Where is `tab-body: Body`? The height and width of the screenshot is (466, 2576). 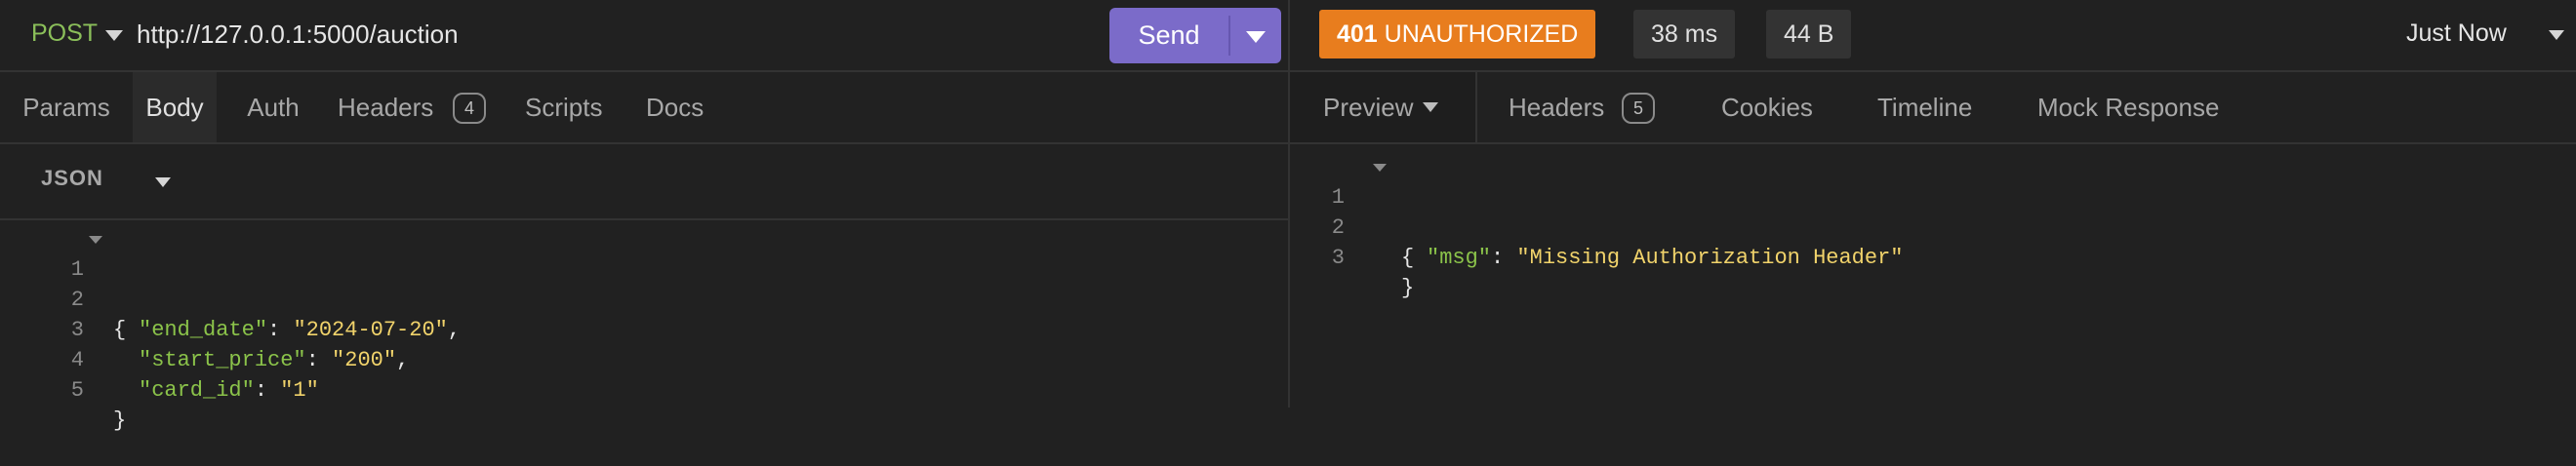 tab-body: Body is located at coordinates (175, 107).